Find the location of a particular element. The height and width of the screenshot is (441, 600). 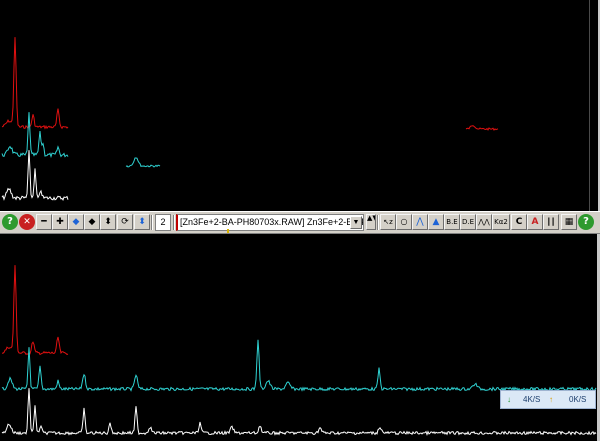

red-pattern-fragment is located at coordinates (482, 128).